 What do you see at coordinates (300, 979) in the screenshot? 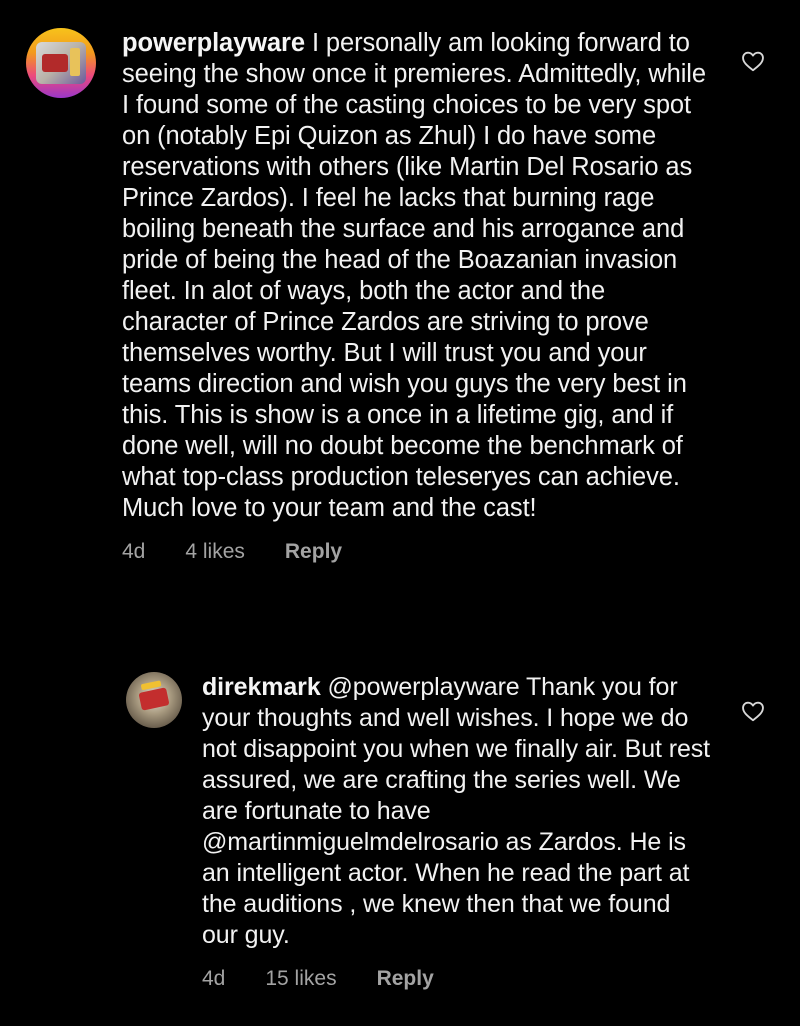
I see `comment-likes: 15 likes` at bounding box center [300, 979].